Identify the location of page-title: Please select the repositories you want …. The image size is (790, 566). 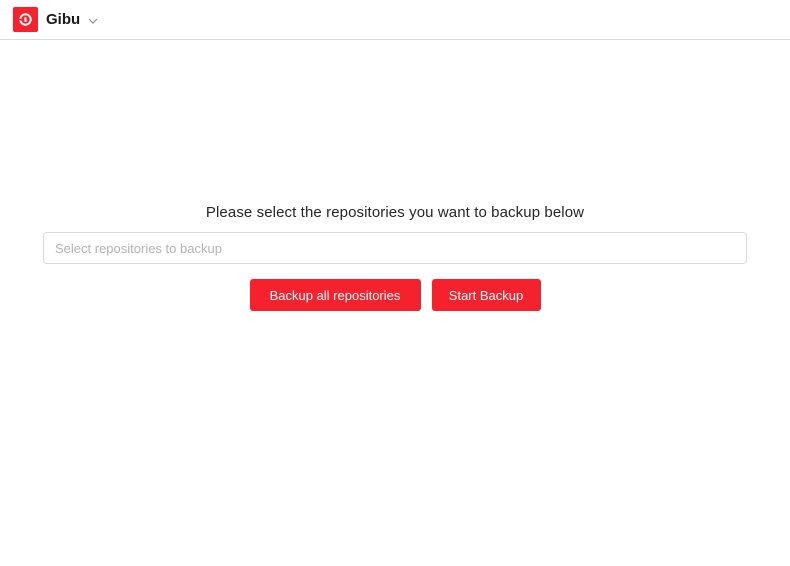
(395, 212).